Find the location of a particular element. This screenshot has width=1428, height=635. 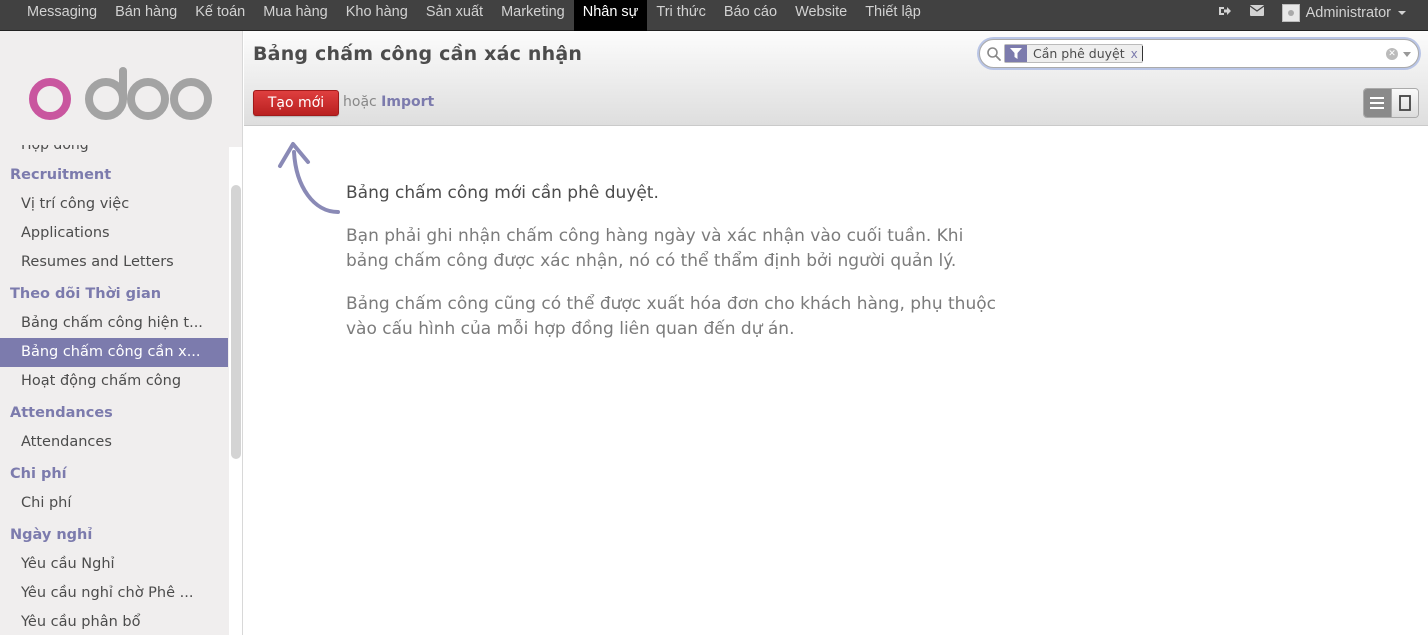

sidebar-item-timesheet-activities: Hoạt động chấm công is located at coordinates (114, 381).